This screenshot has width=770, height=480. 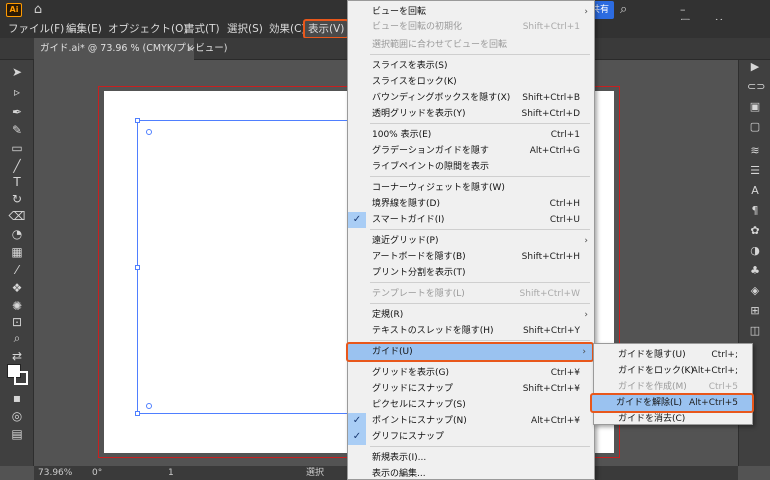 What do you see at coordinates (755, 127) in the screenshot?
I see `properties-icon: ▢` at bounding box center [755, 127].